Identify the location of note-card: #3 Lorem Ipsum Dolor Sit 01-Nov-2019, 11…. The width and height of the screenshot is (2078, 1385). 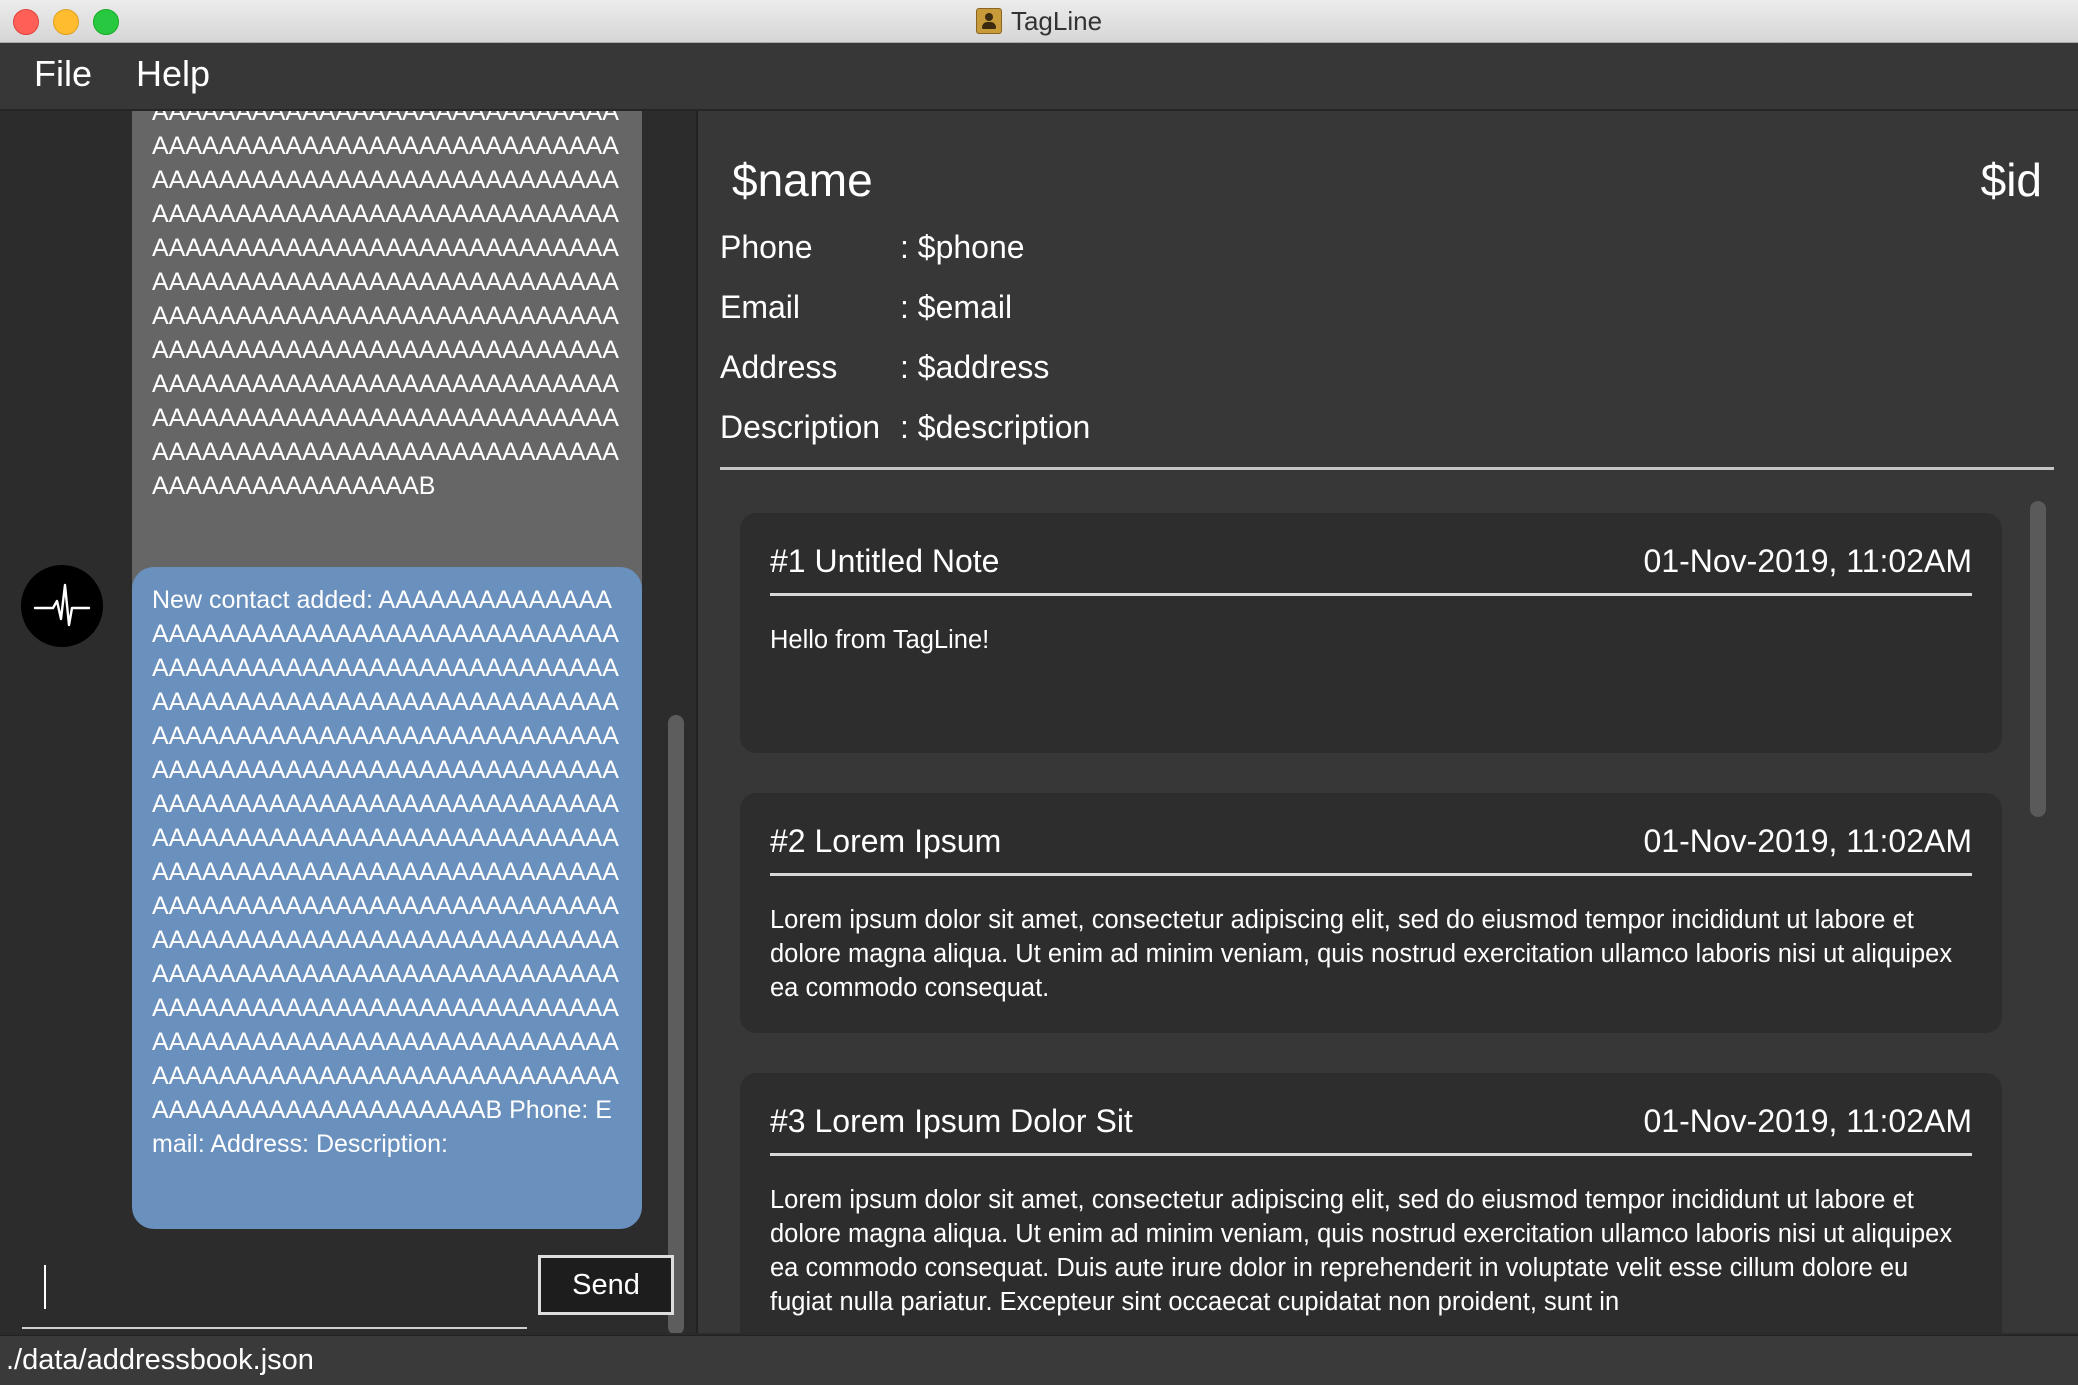
(1371, 1203).